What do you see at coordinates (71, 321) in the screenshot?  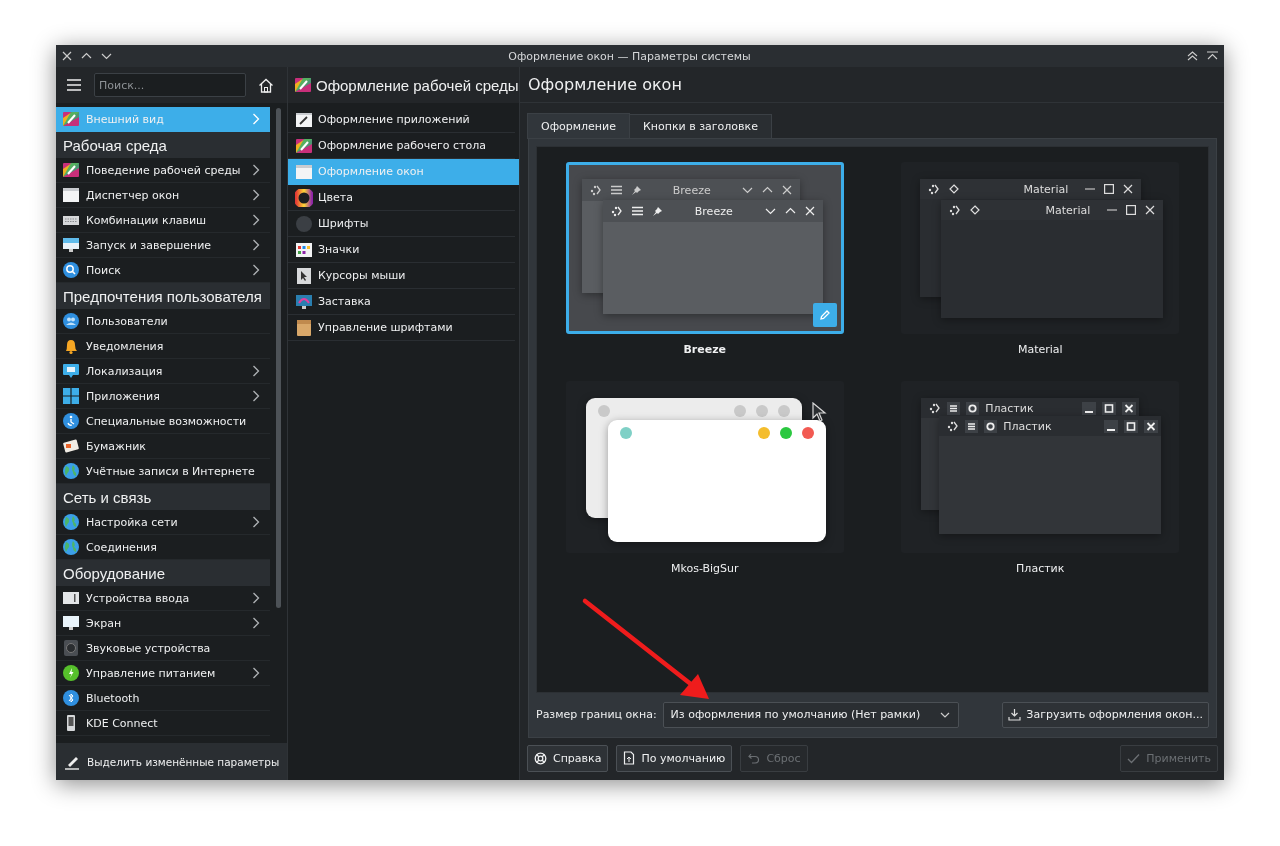 I see `users-icon` at bounding box center [71, 321].